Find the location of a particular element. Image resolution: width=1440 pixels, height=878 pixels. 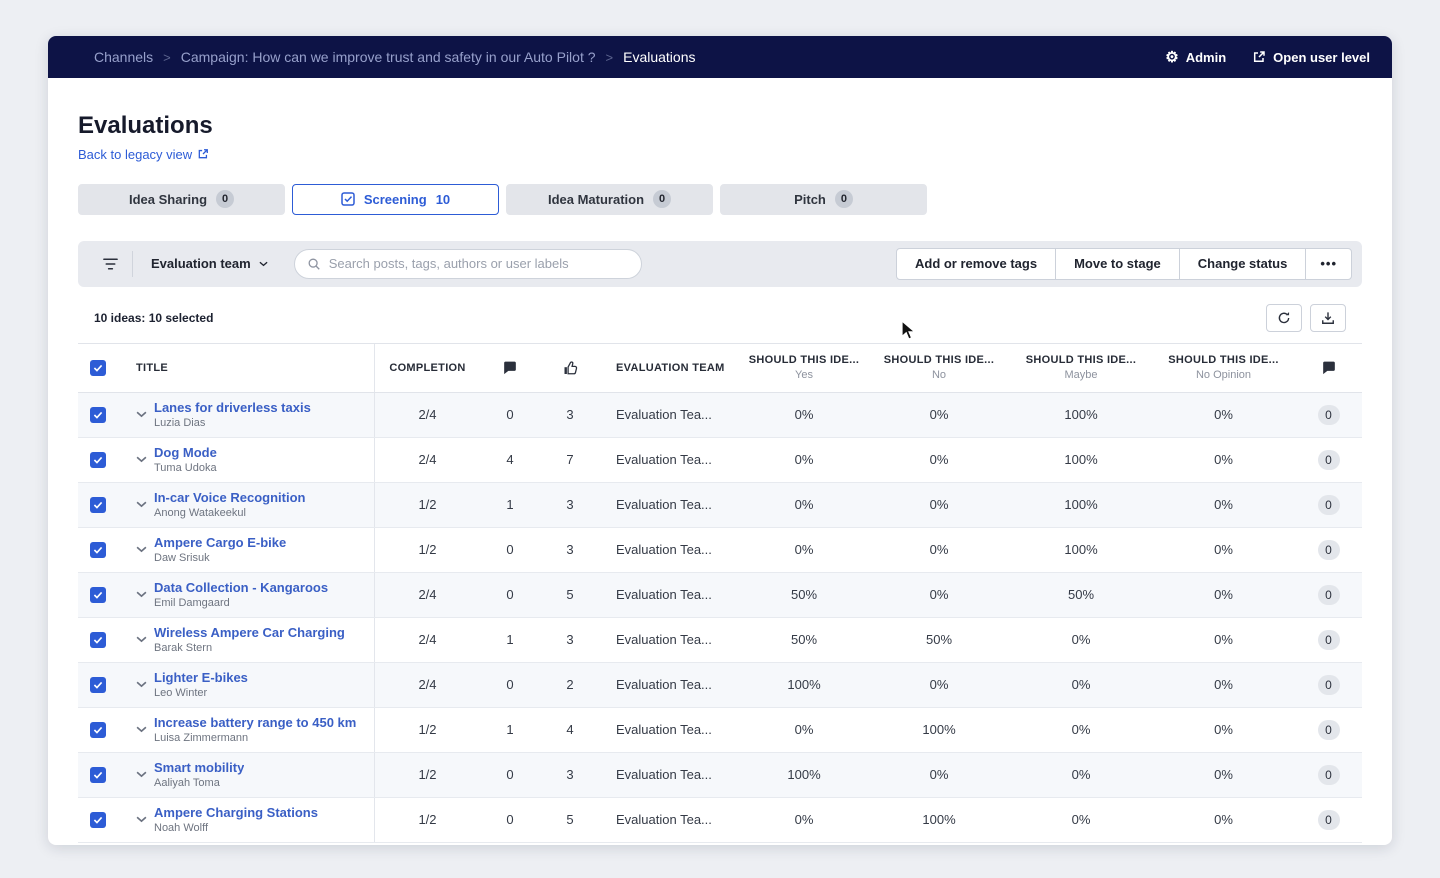

tab-pitch: Pitch 0 is located at coordinates (823, 199).